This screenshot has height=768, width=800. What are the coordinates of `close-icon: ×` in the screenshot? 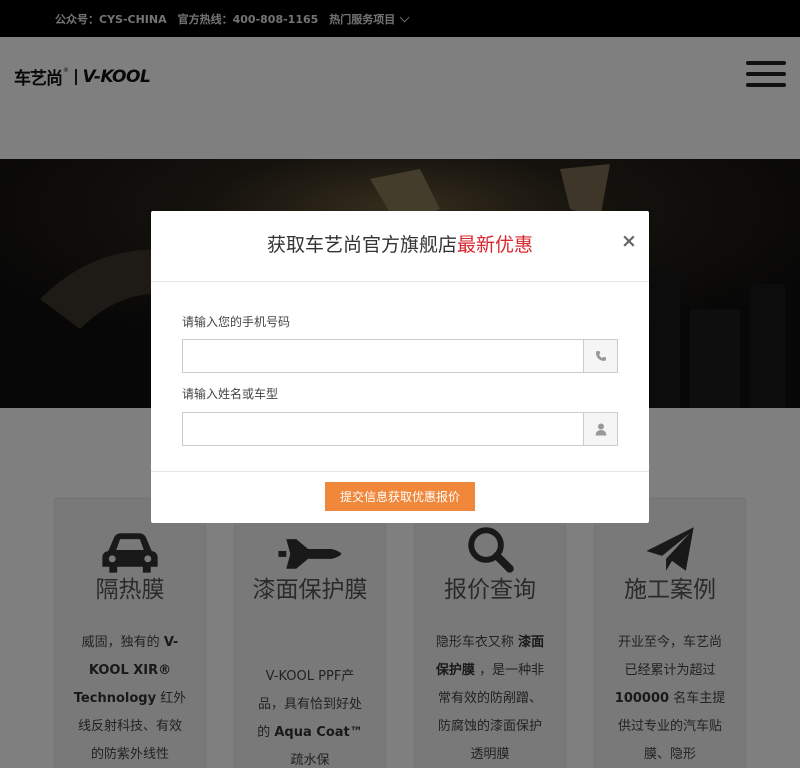 It's located at (629, 241).